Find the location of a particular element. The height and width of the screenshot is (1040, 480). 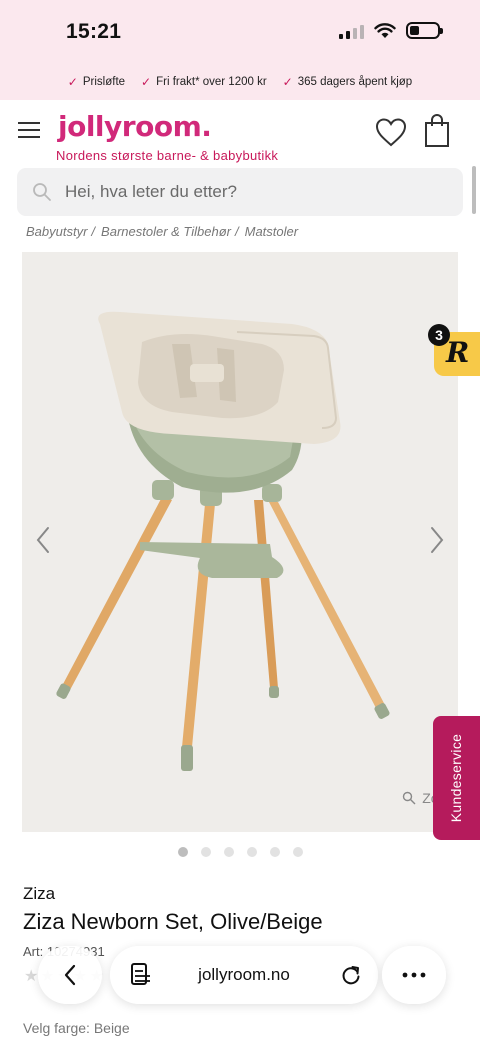

site-tagline: Nordens største barne- & babybutikk is located at coordinates (167, 155).